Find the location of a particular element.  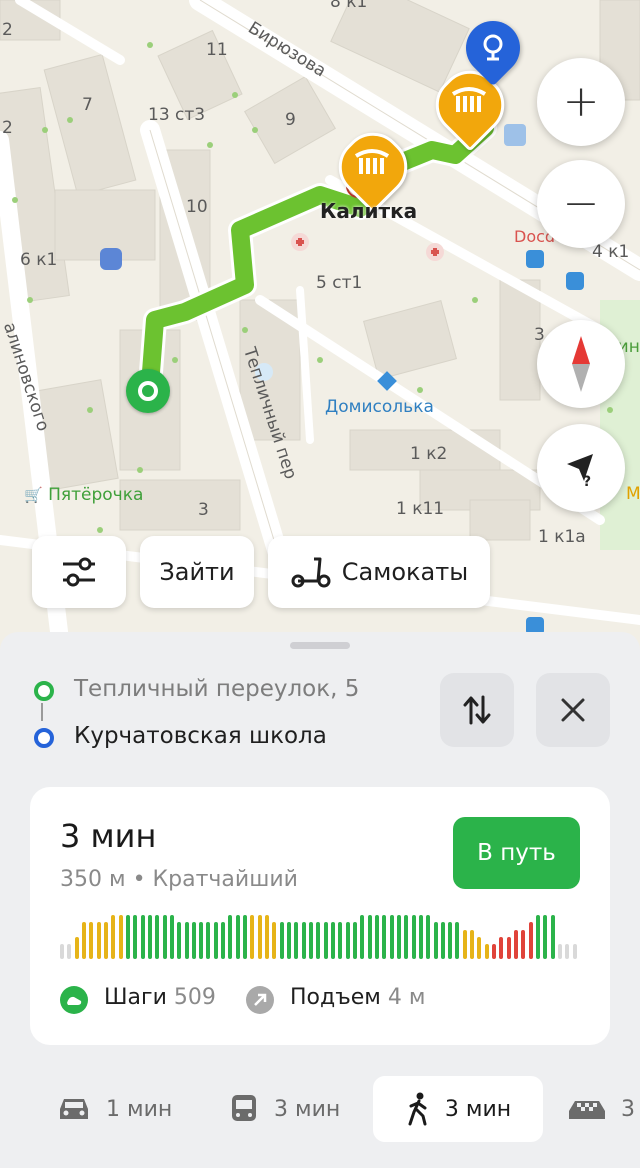

mode-car-tab: 1 мин is located at coordinates (114, 1109).